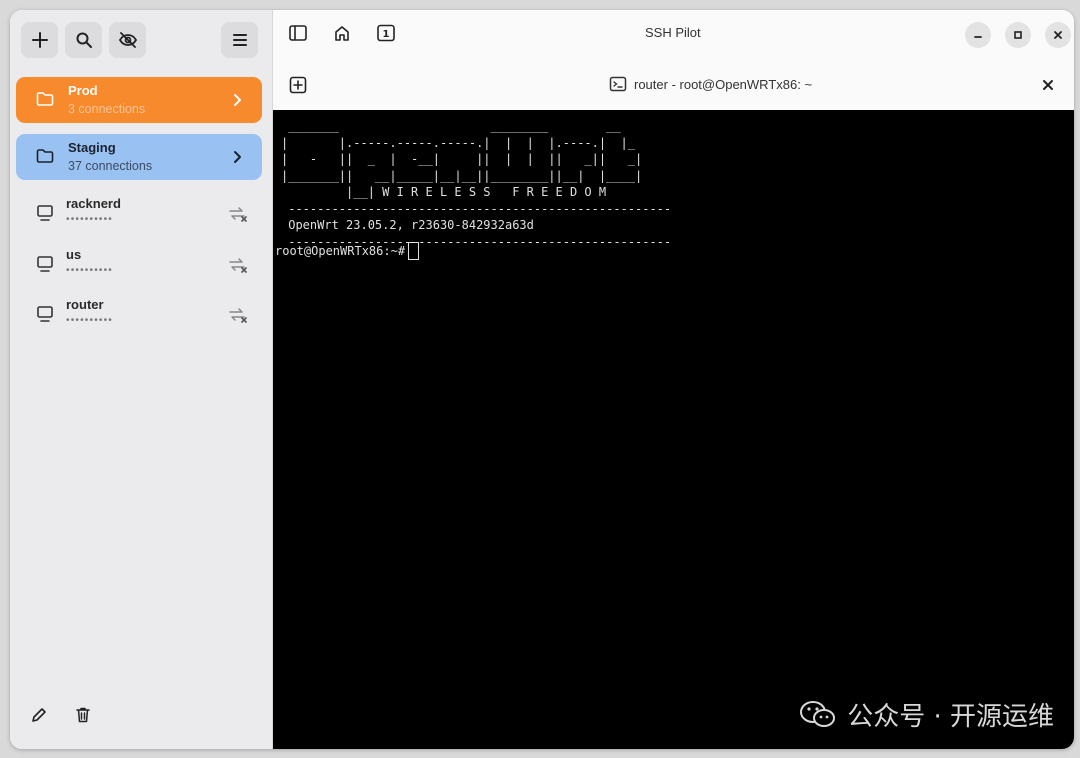  I want to click on maximize-icon, so click(1018, 35).